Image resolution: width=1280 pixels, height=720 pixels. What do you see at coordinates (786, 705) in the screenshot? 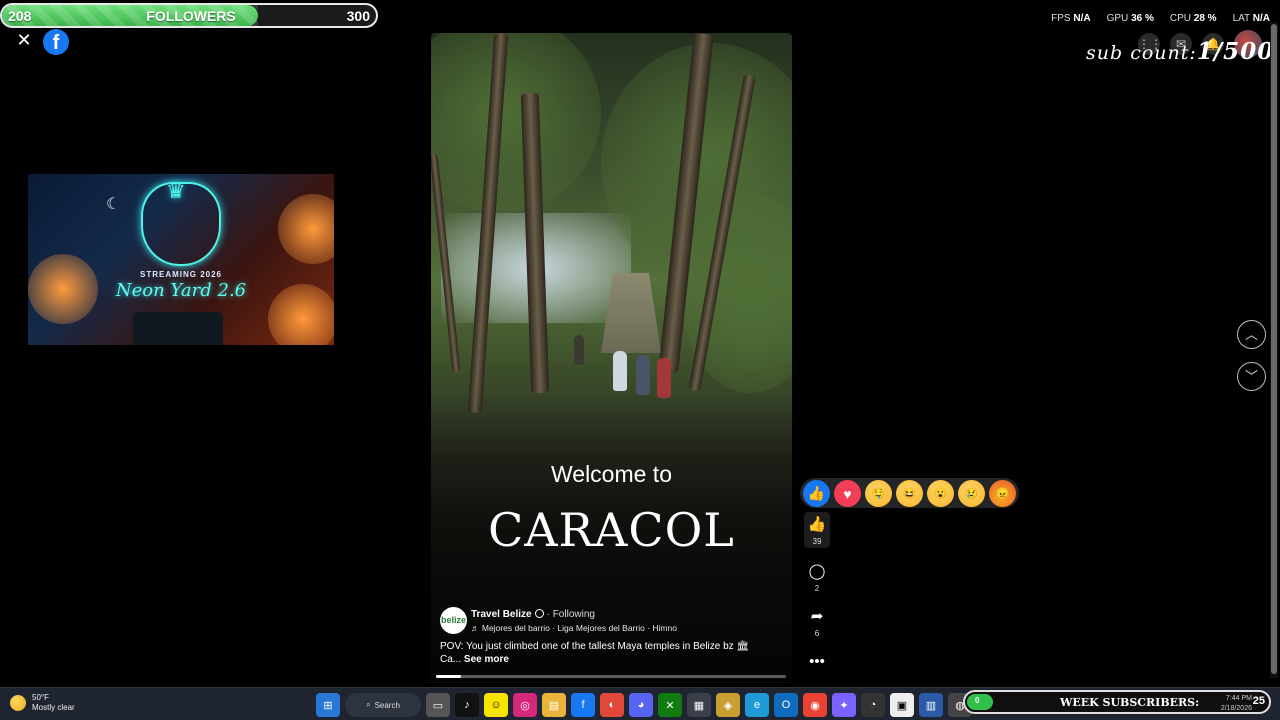
I see `outlook-icon: O` at bounding box center [786, 705].